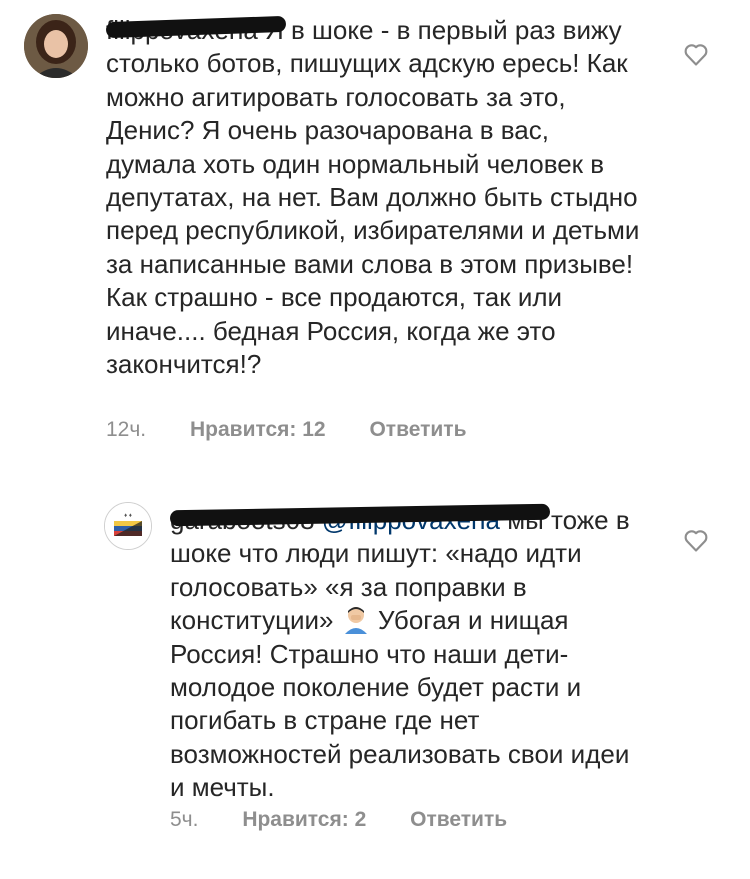 The width and height of the screenshot is (750, 879). What do you see at coordinates (355, 621) in the screenshot?
I see `man-facepalming-emoji` at bounding box center [355, 621].